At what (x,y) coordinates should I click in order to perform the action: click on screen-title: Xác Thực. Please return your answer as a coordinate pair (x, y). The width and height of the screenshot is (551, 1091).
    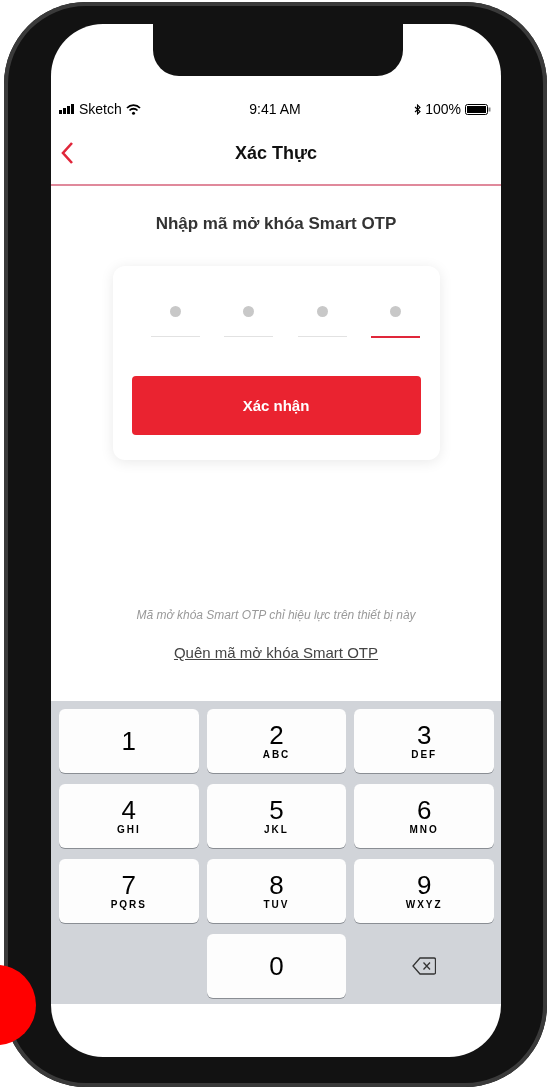
    Looking at the image, I should click on (276, 153).